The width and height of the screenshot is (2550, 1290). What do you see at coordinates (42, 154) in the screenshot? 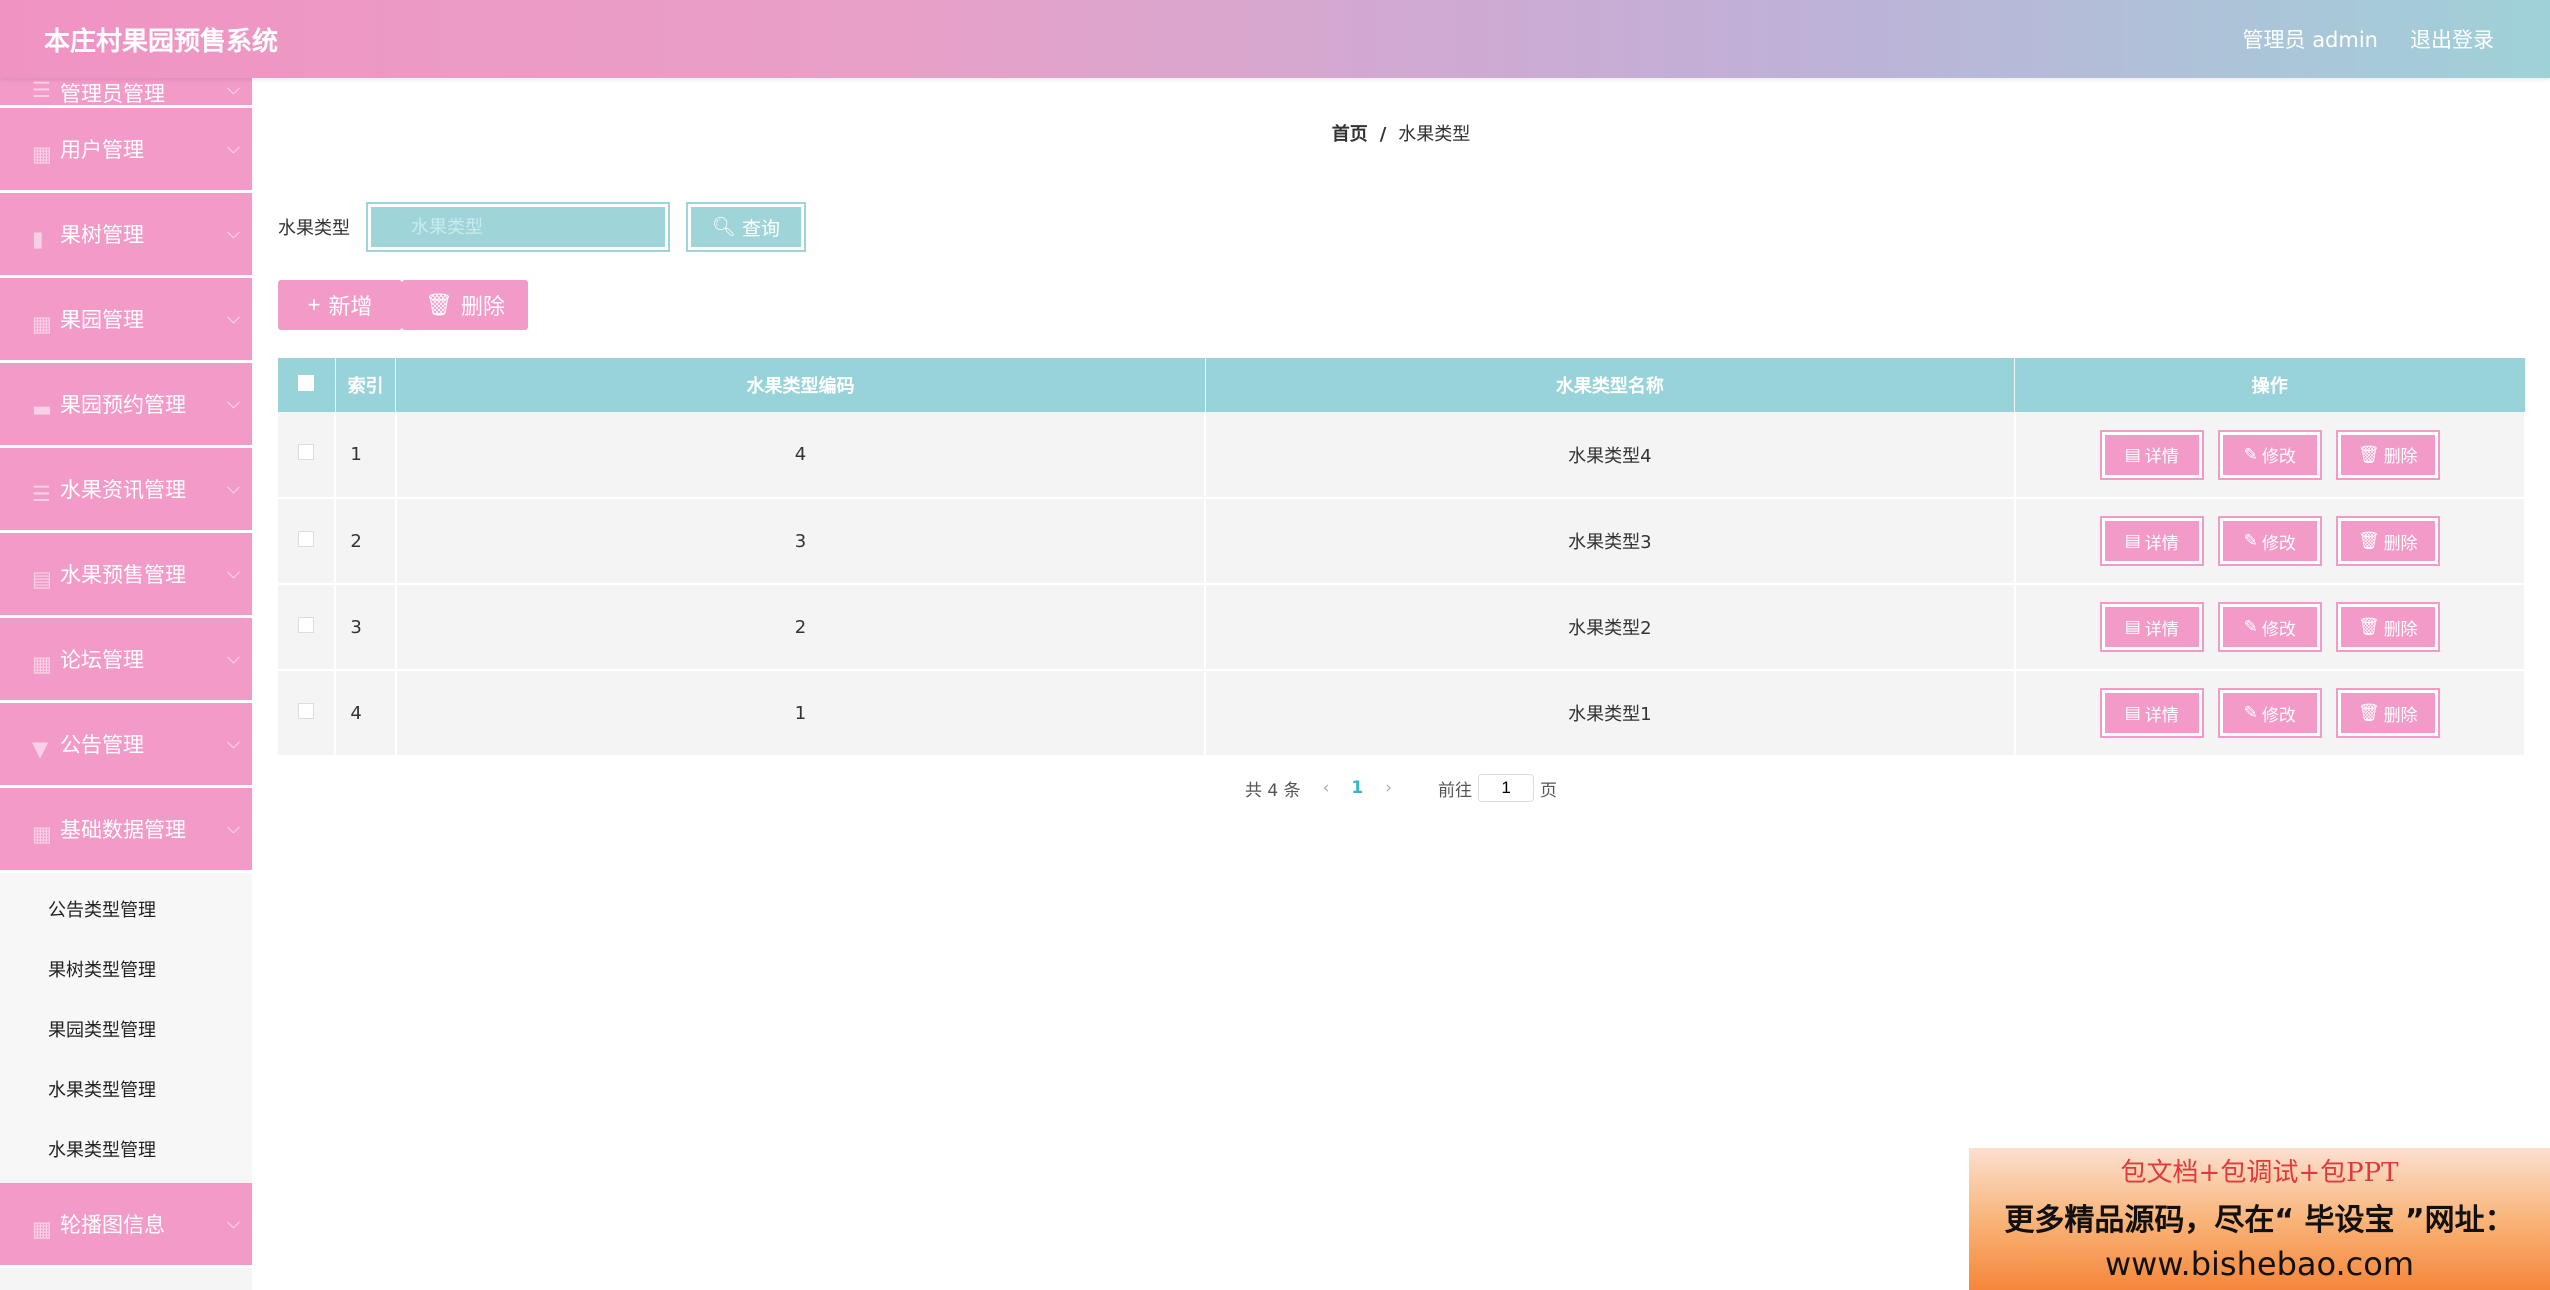
I see `user-icon: ▦` at bounding box center [42, 154].